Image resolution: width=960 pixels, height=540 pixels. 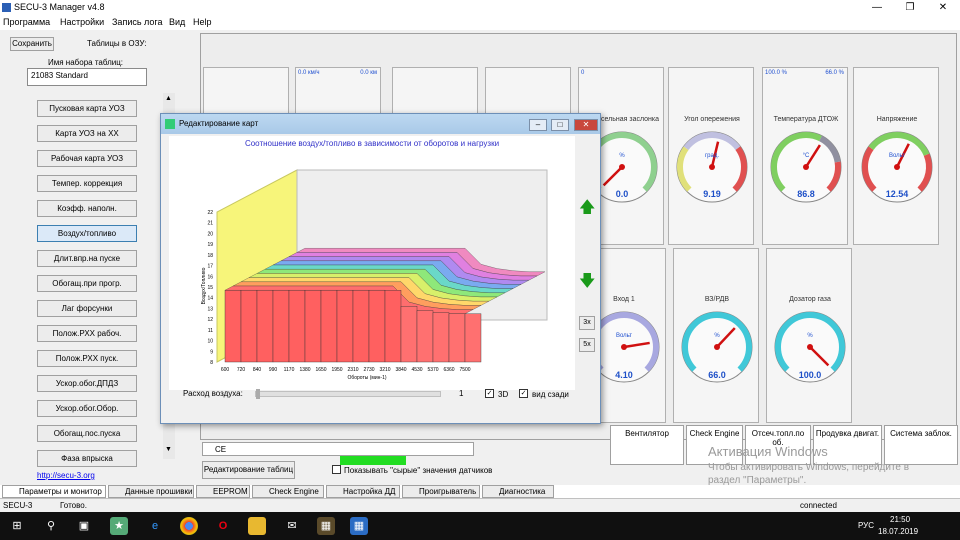 What do you see at coordinates (54, 491) in the screenshot?
I see `tab: Параметры и монитор` at bounding box center [54, 491].